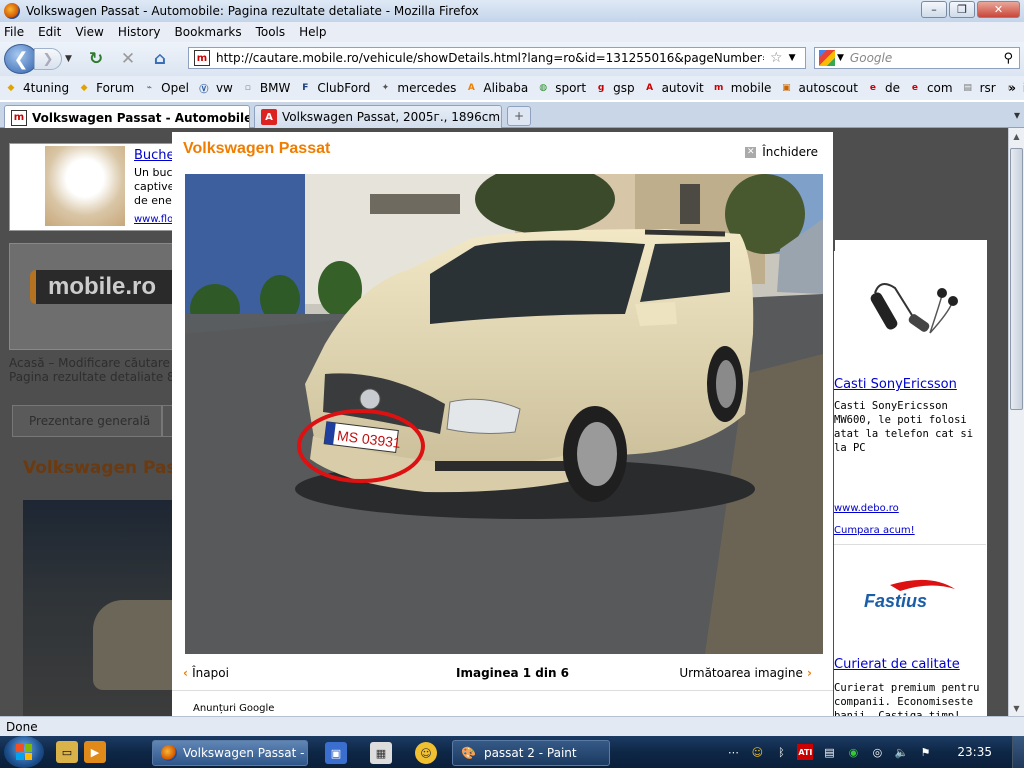 The image size is (1024, 768). I want to click on ad-url-debo: www.debo.ro, so click(866, 508).